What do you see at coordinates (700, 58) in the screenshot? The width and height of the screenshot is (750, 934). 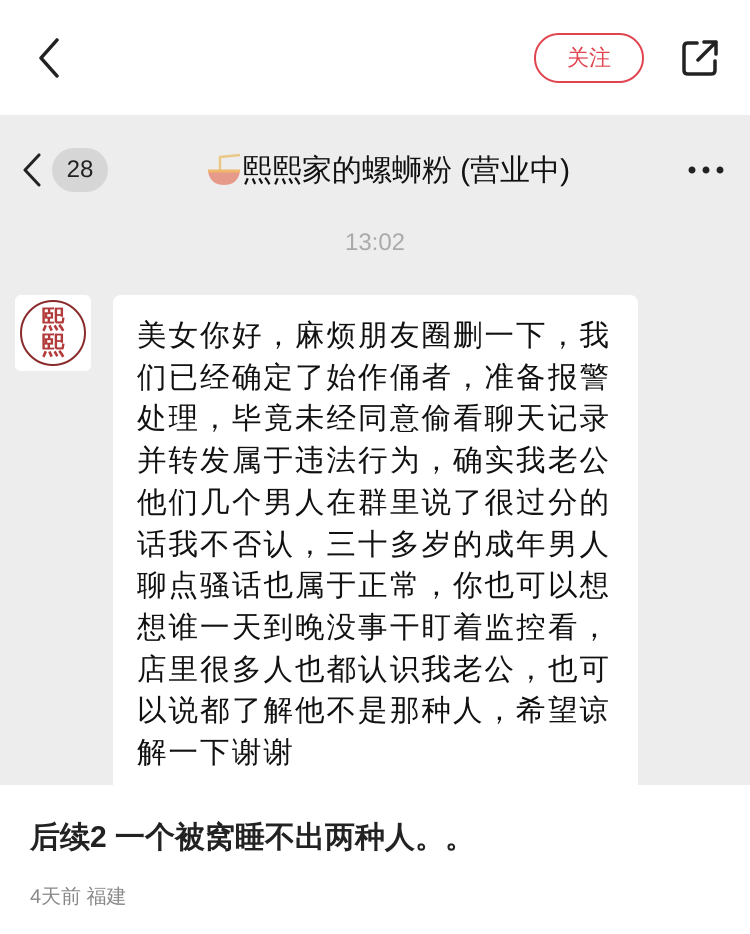 I see `share-icon` at bounding box center [700, 58].